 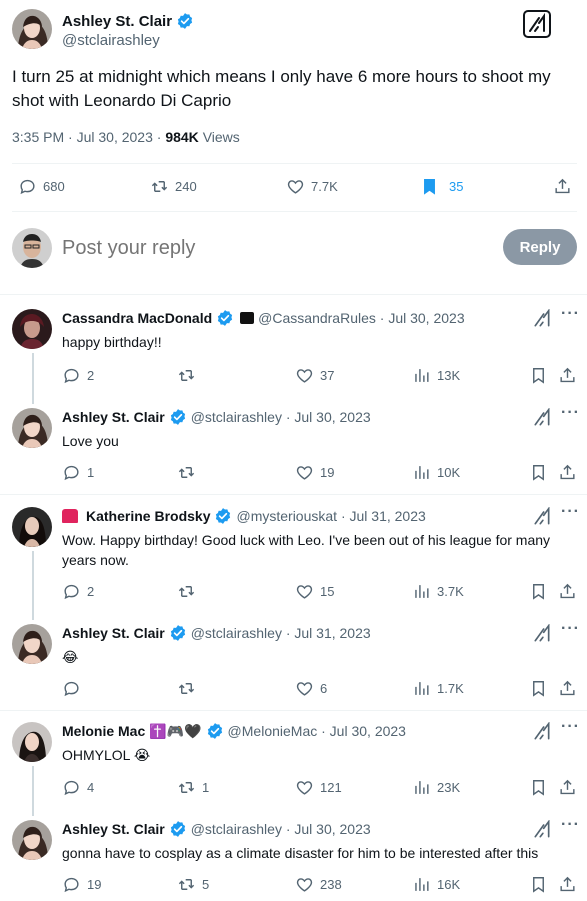 What do you see at coordinates (111, 40) in the screenshot?
I see `author-handle: @stclairashley` at bounding box center [111, 40].